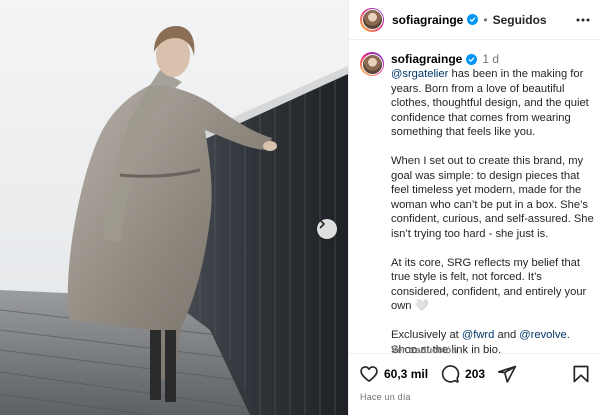 The width and height of the screenshot is (600, 415). Describe the element at coordinates (426, 335) in the screenshot. I see `caption-text-4: Exclusively at` at that location.